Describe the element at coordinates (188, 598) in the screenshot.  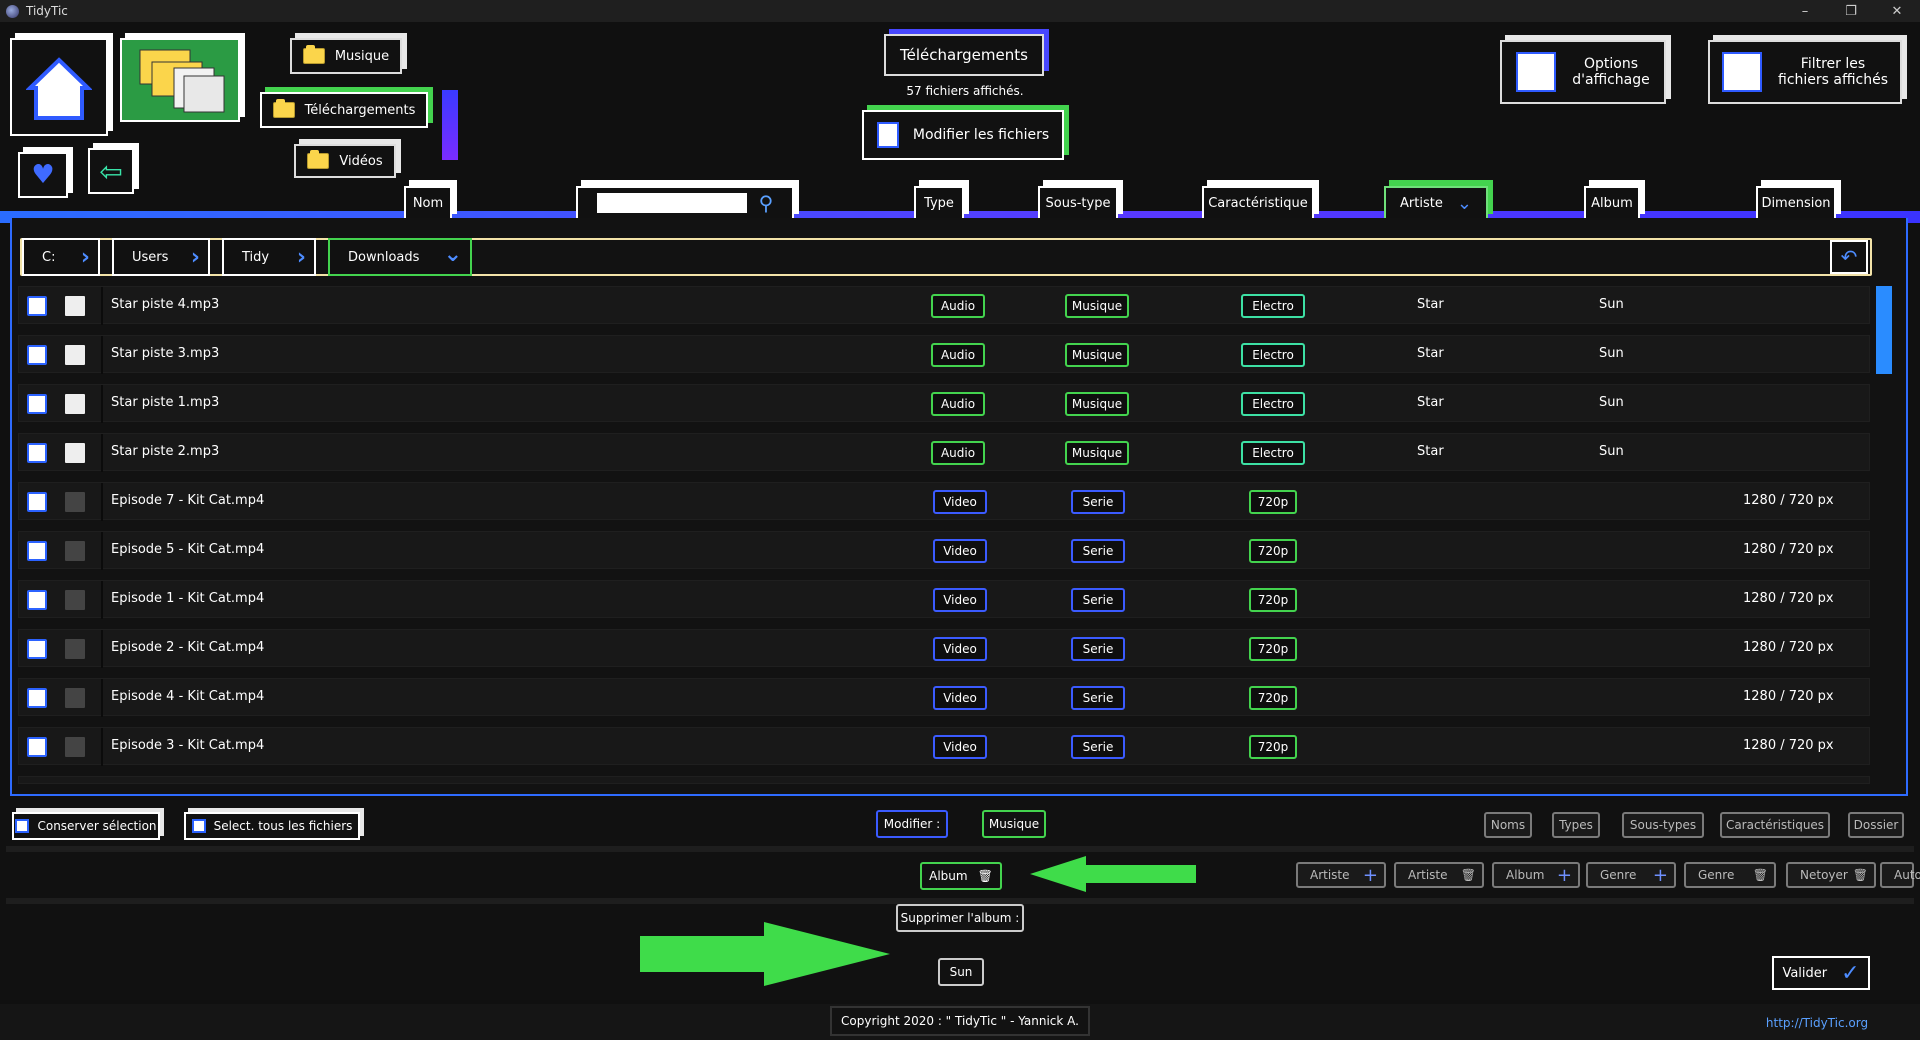
I see `file-name: Episode 1 - Kit Cat.mp4` at that location.